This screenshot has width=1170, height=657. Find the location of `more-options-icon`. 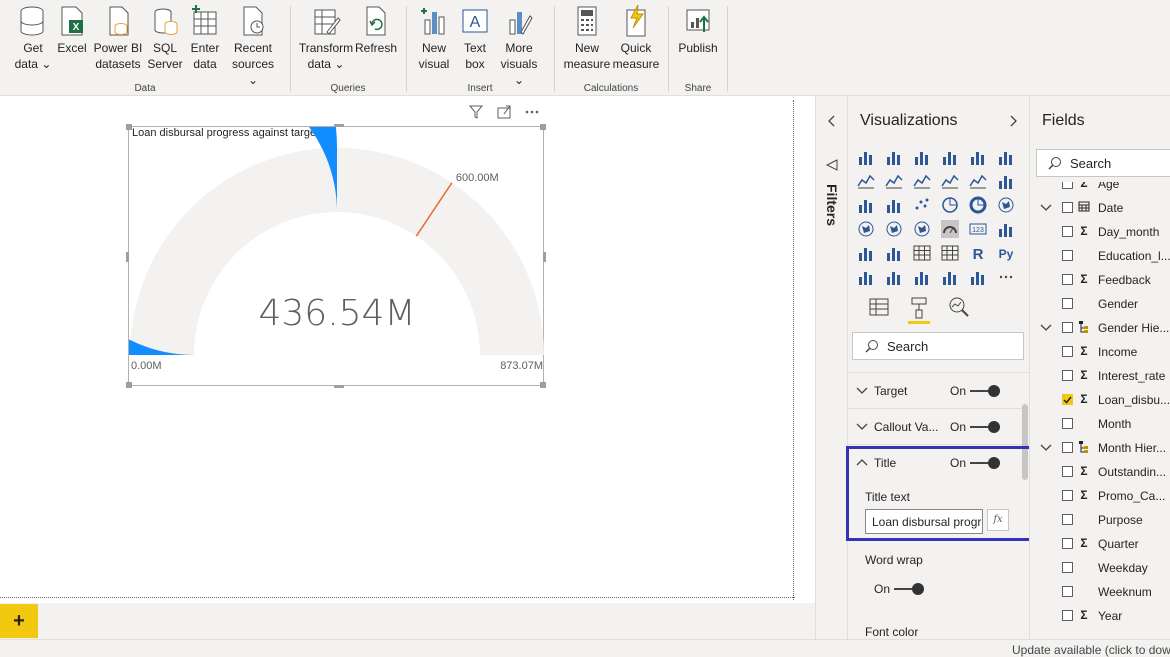

more-options-icon is located at coordinates (532, 112).